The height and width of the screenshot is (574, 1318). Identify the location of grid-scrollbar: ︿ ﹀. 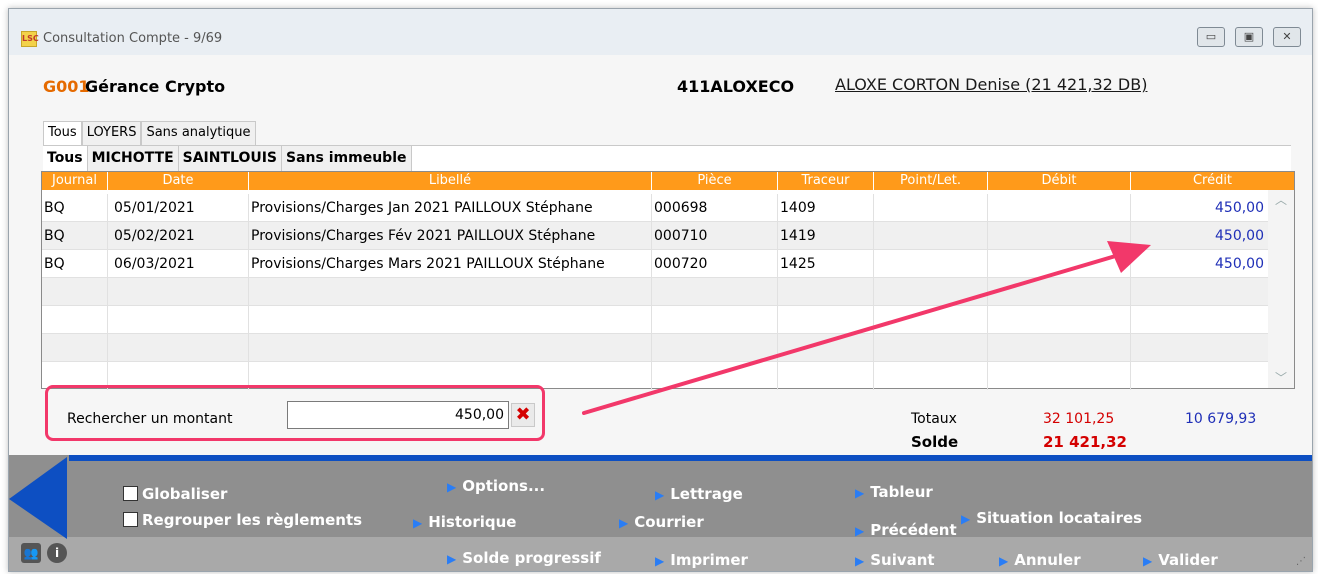
(1281, 289).